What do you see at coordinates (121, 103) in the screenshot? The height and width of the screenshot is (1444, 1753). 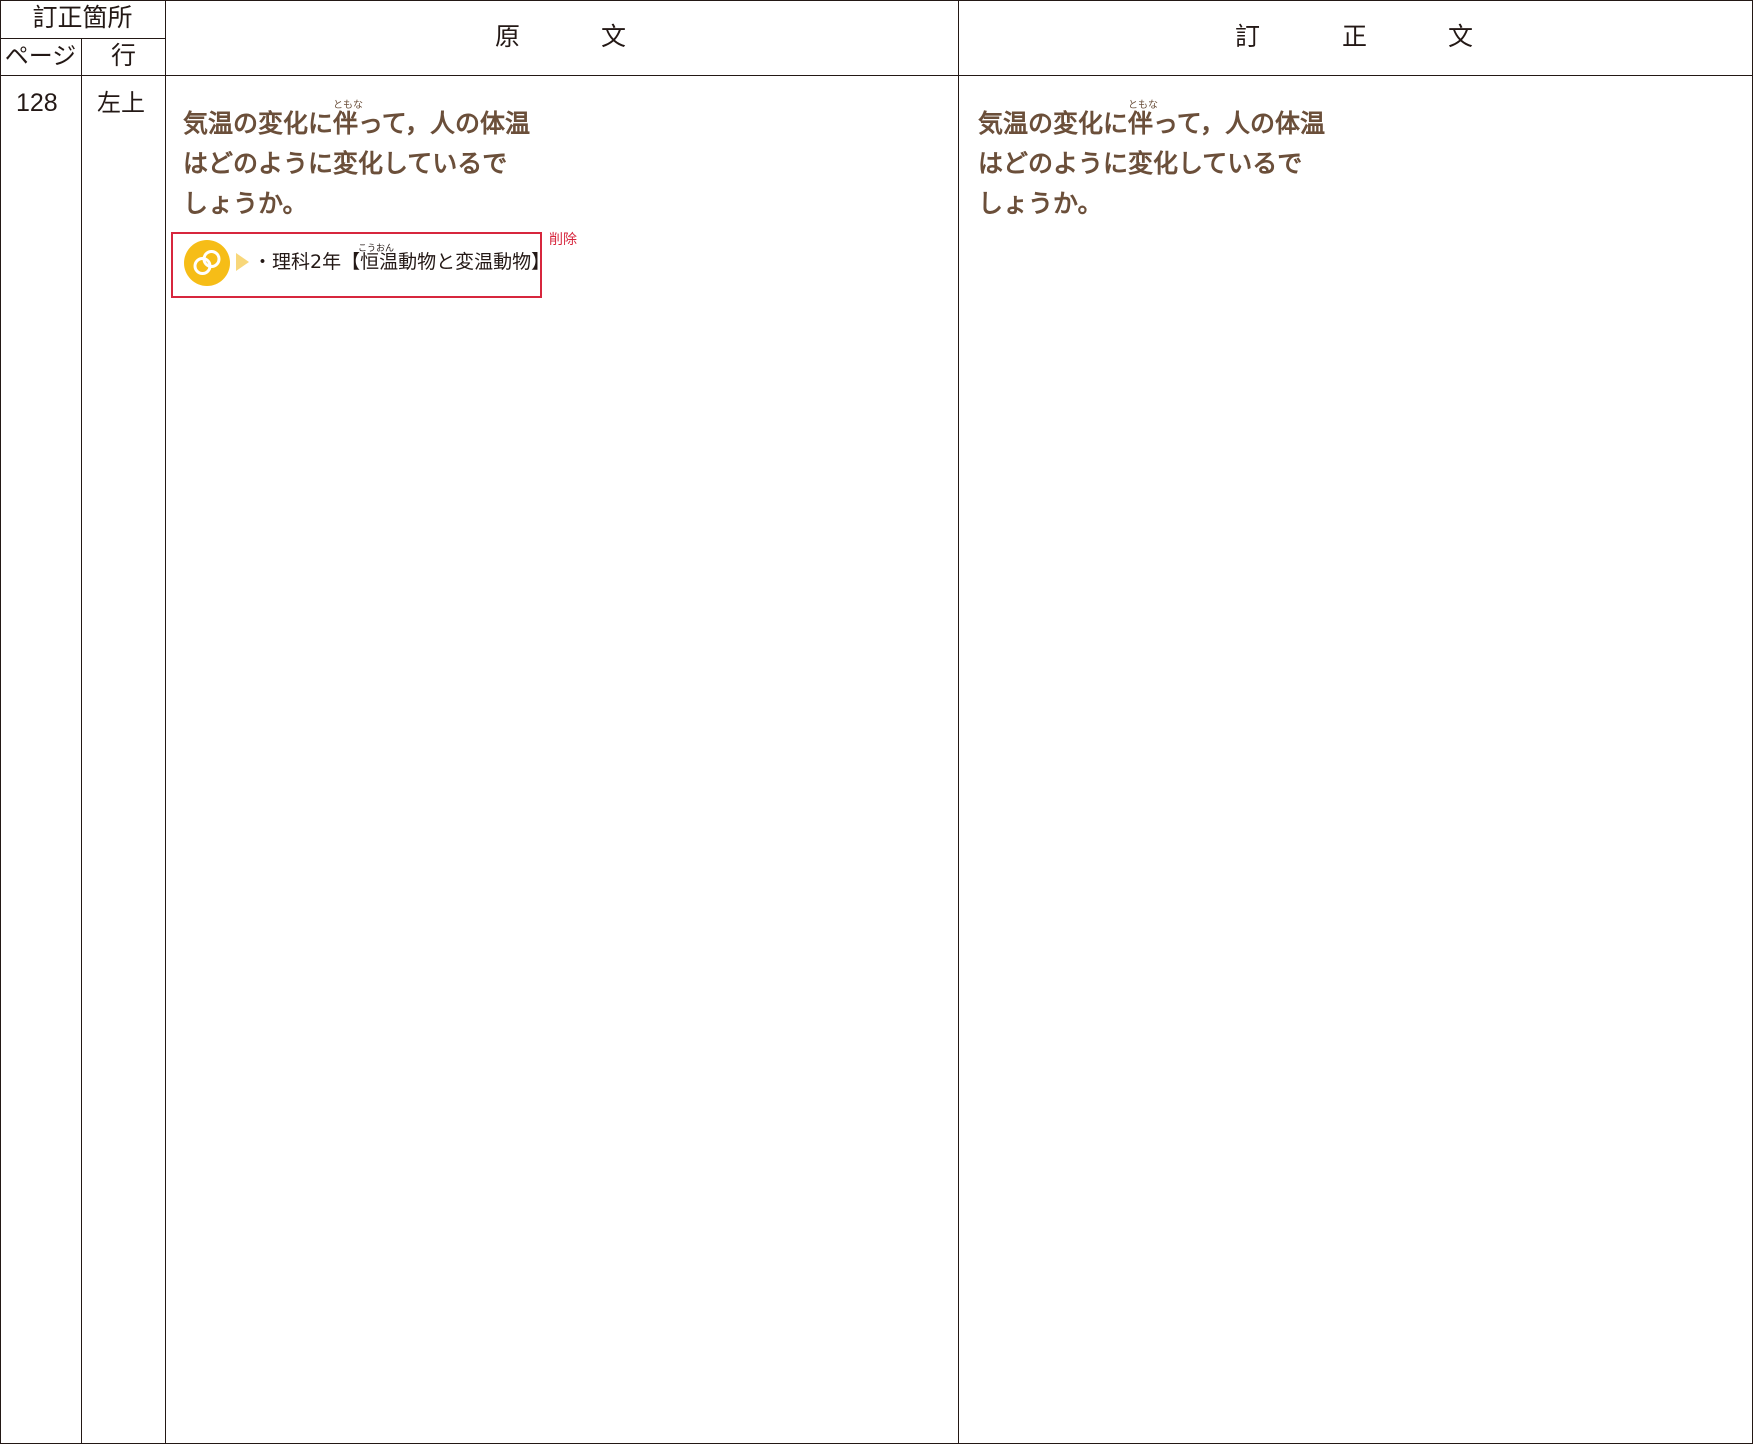 I see `entry-line-position: 左上` at bounding box center [121, 103].